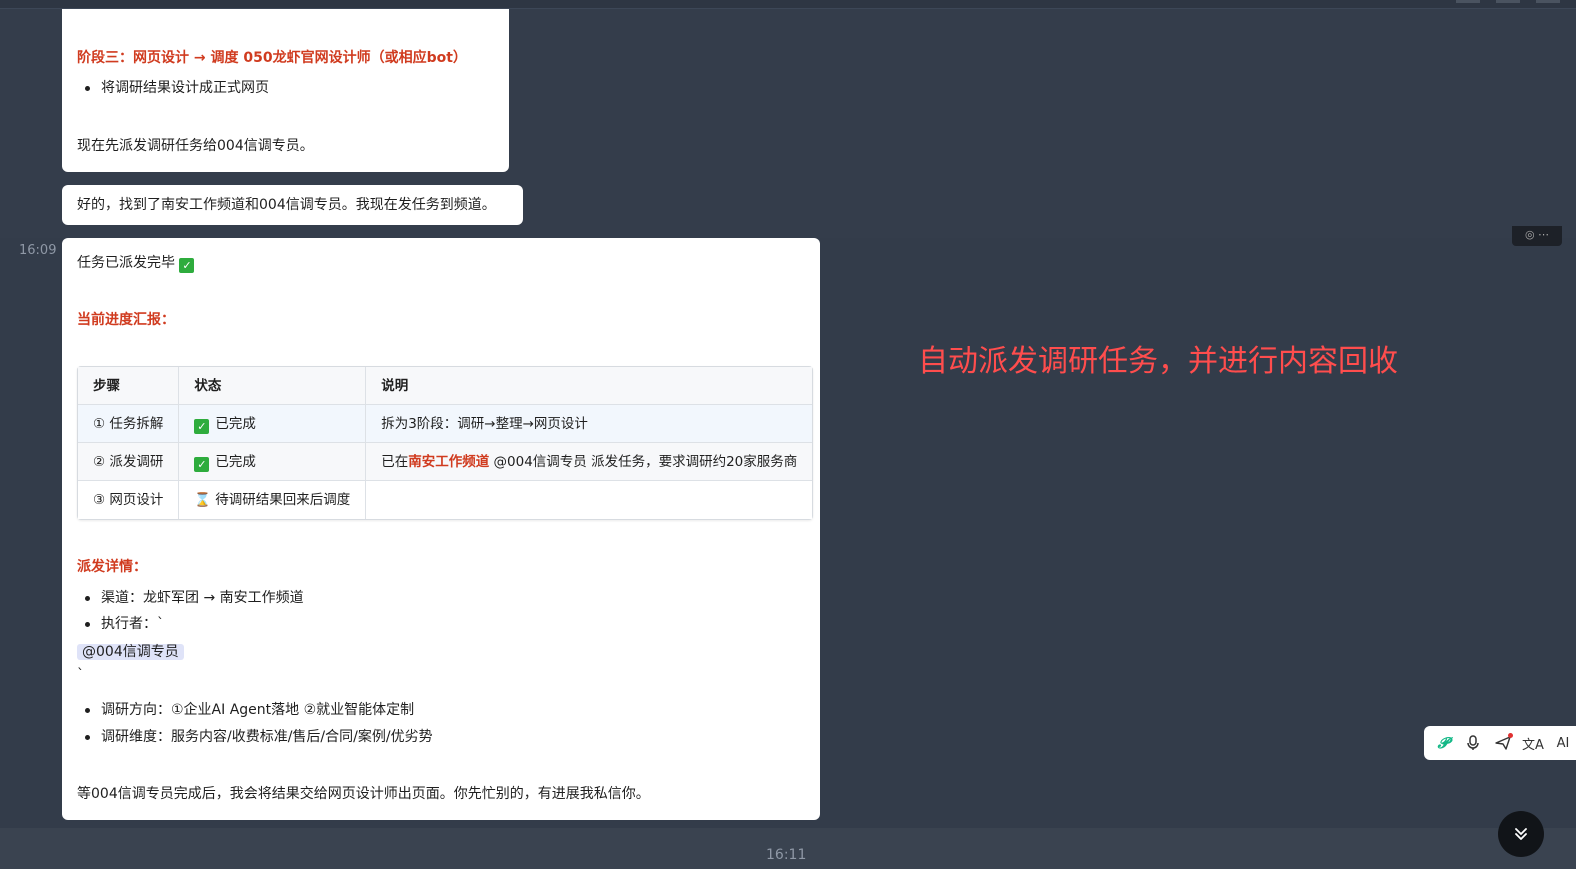 The width and height of the screenshot is (1576, 869). Describe the element at coordinates (1473, 743) in the screenshot. I see `microphone-icon` at that location.